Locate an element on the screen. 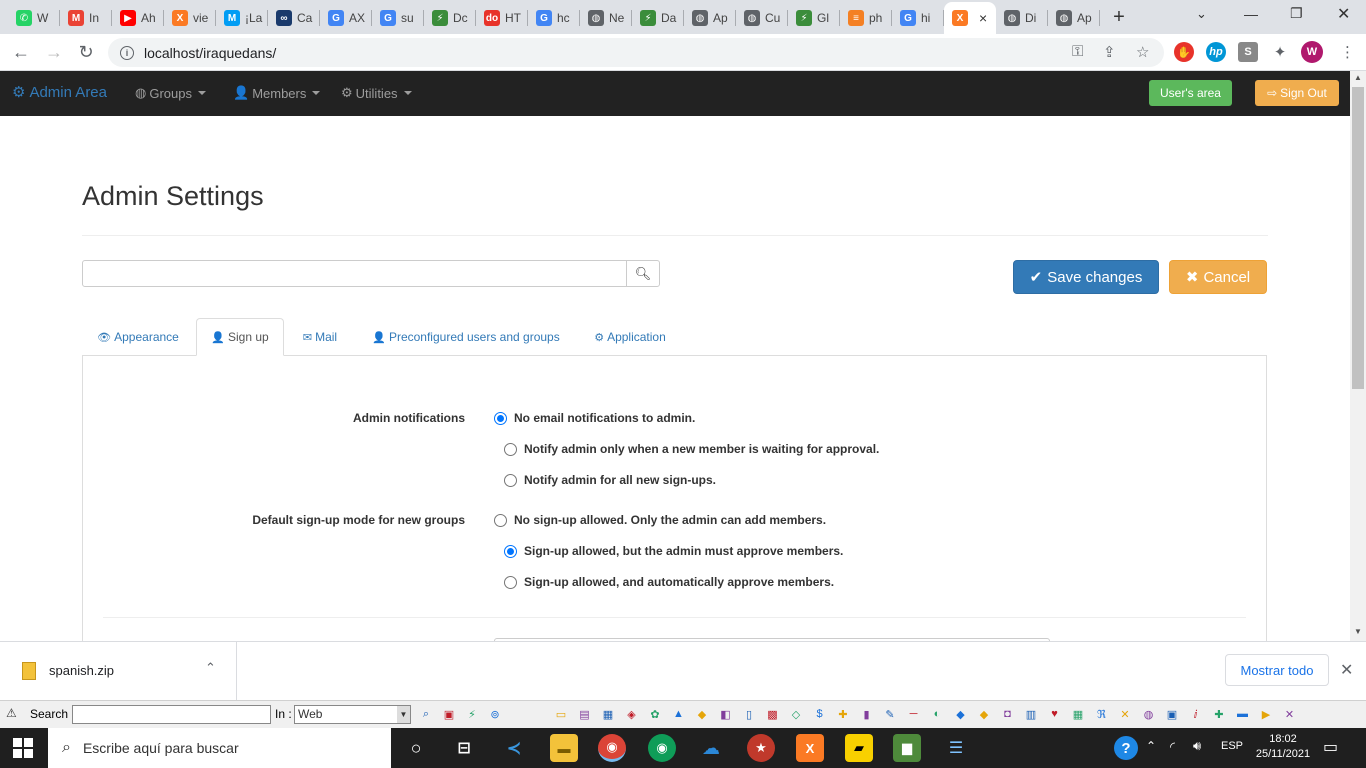 The image size is (1366, 768). browser-tab: ▶ Ah is located at coordinates (138, 18).